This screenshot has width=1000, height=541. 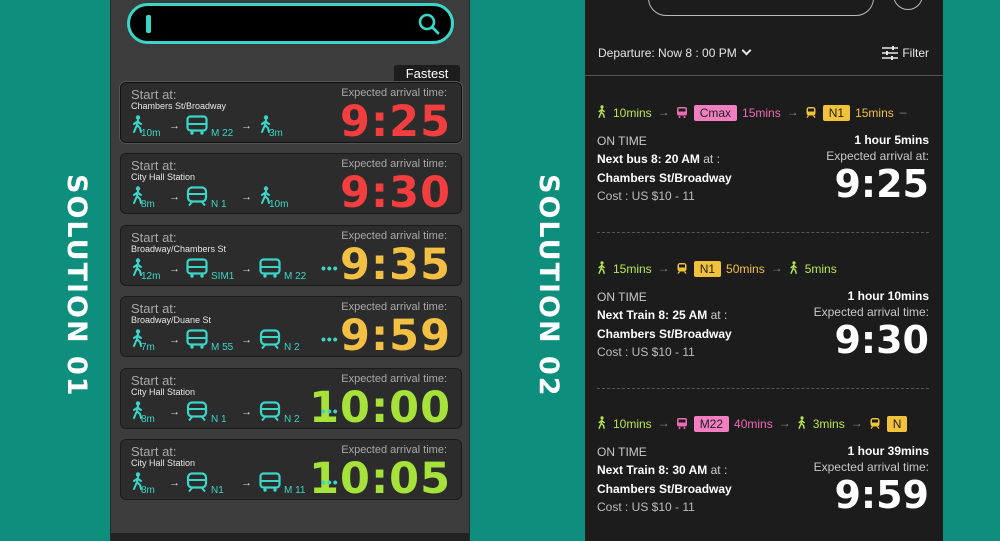 I want to click on segment-duration: 10mins, so click(x=632, y=113).